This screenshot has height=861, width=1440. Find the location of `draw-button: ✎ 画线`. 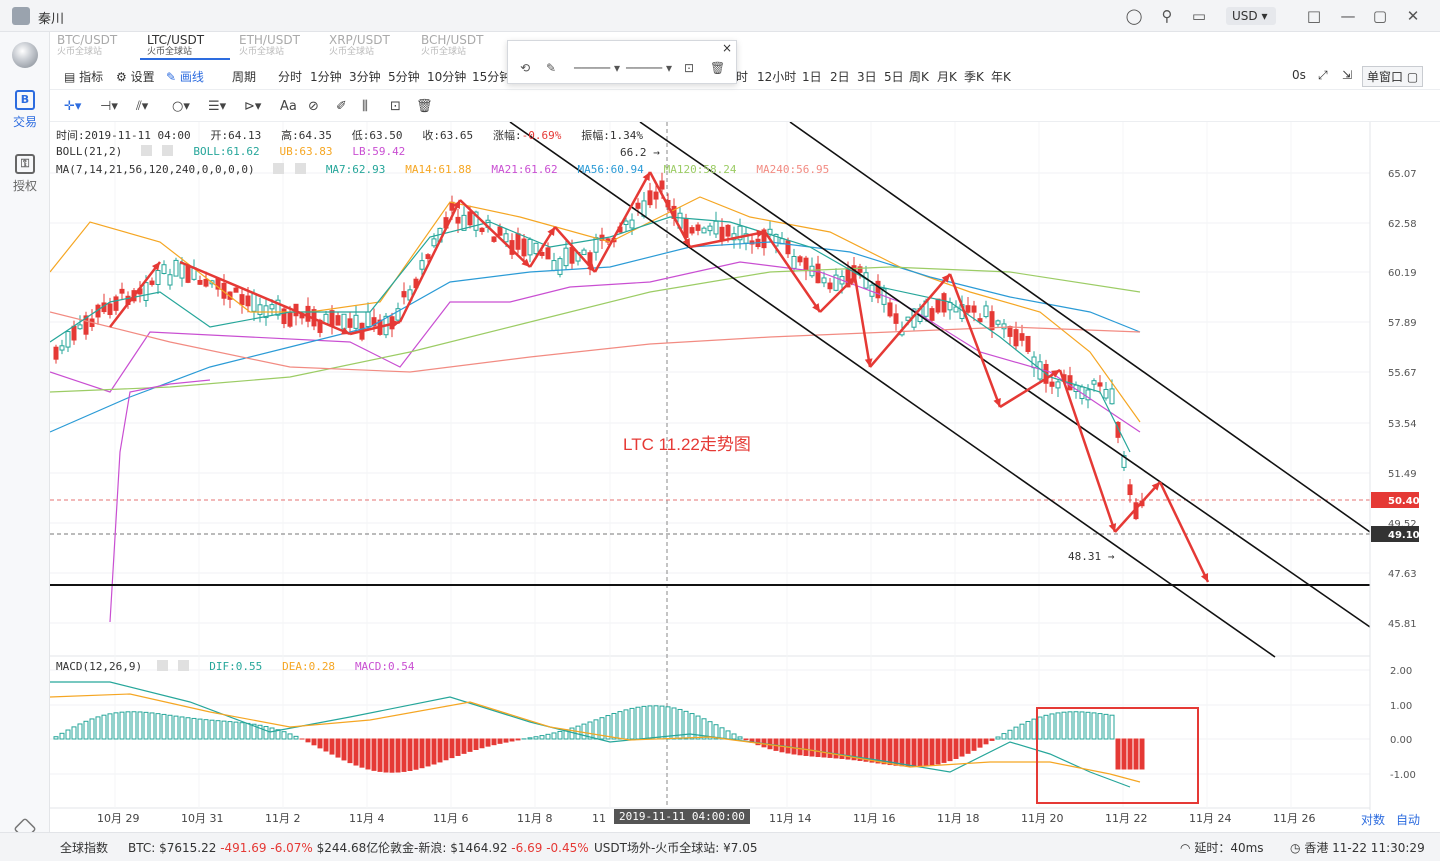

draw-button: ✎ 画线 is located at coordinates (185, 76).